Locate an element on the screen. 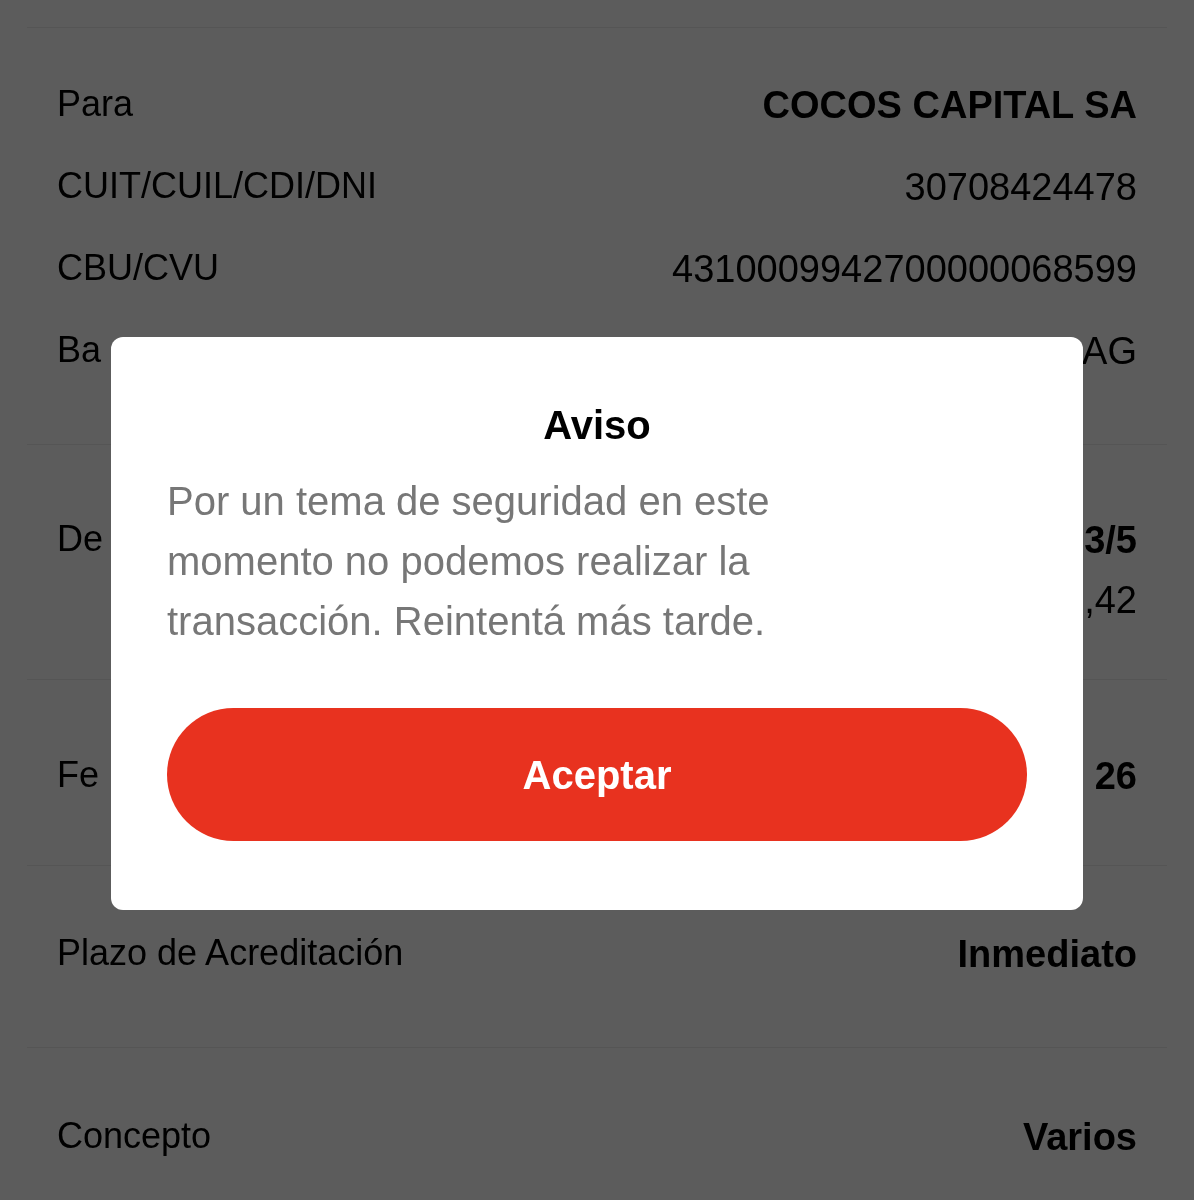 Image resolution: width=1194 pixels, height=1200 pixels. field-label: Ba is located at coordinates (79, 350).